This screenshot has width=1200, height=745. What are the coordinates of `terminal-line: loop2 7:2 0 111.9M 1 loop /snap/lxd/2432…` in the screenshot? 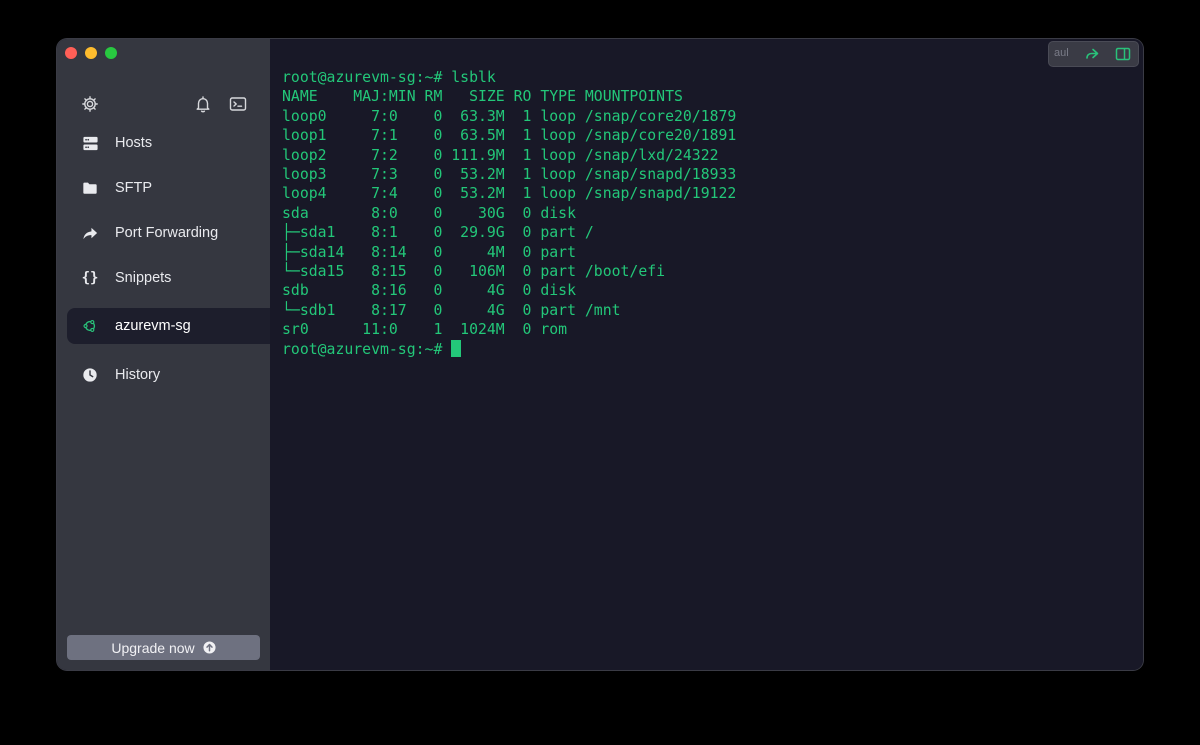 It's located at (500, 155).